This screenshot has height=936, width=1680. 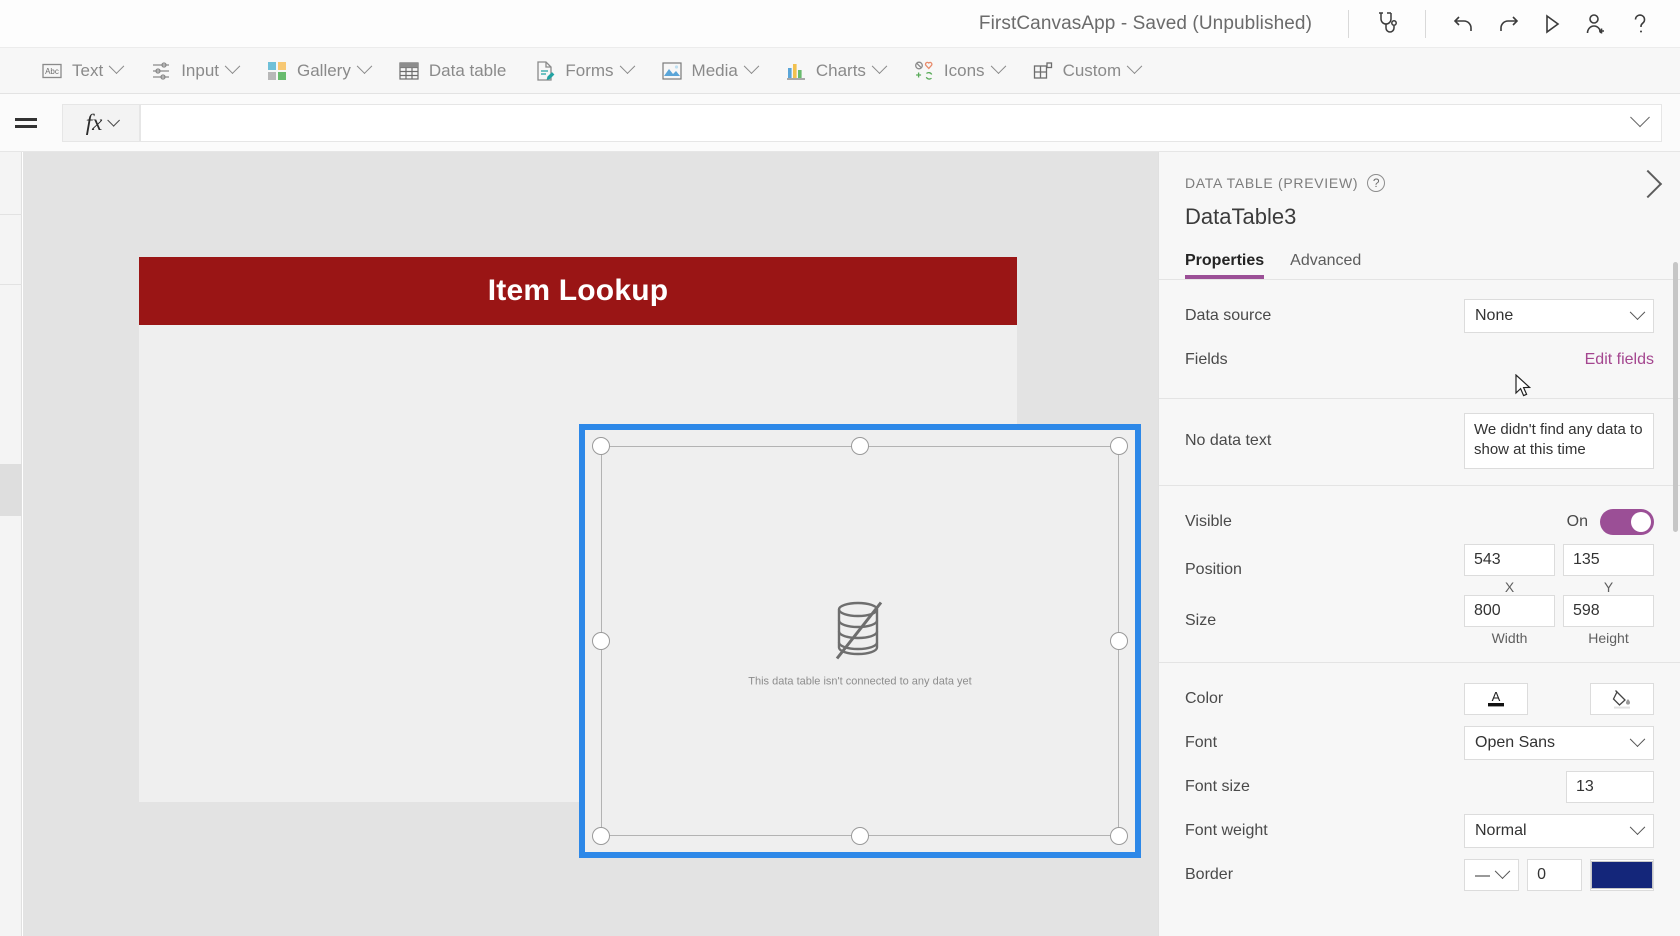 What do you see at coordinates (709, 71) in the screenshot?
I see `toolbar-item-media: Media` at bounding box center [709, 71].